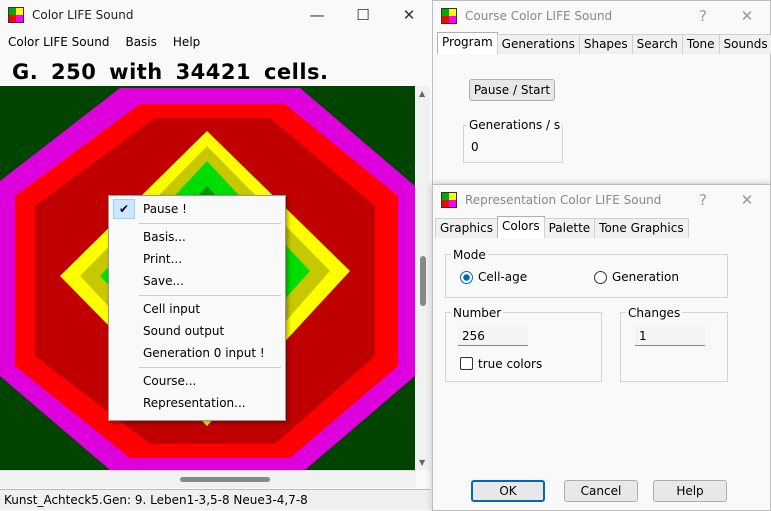 The height and width of the screenshot is (511, 771). I want to click on tab-sounds: Sounds, so click(744, 44).